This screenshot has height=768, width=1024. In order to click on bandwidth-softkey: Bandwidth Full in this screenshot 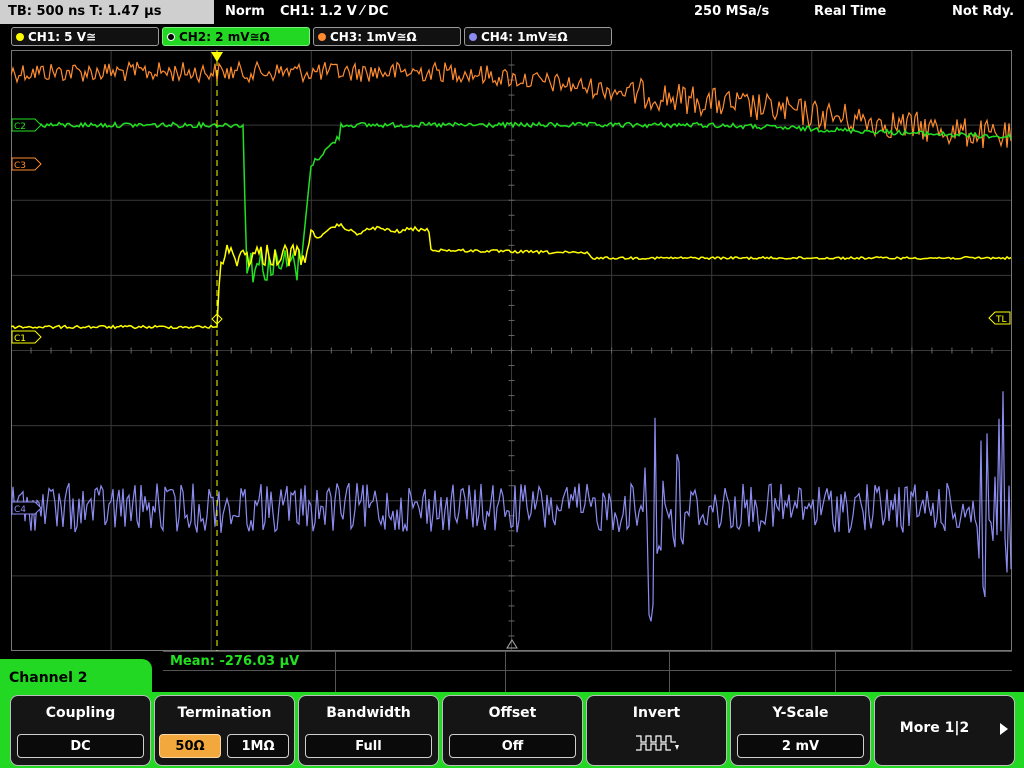, I will do `click(368, 730)`.